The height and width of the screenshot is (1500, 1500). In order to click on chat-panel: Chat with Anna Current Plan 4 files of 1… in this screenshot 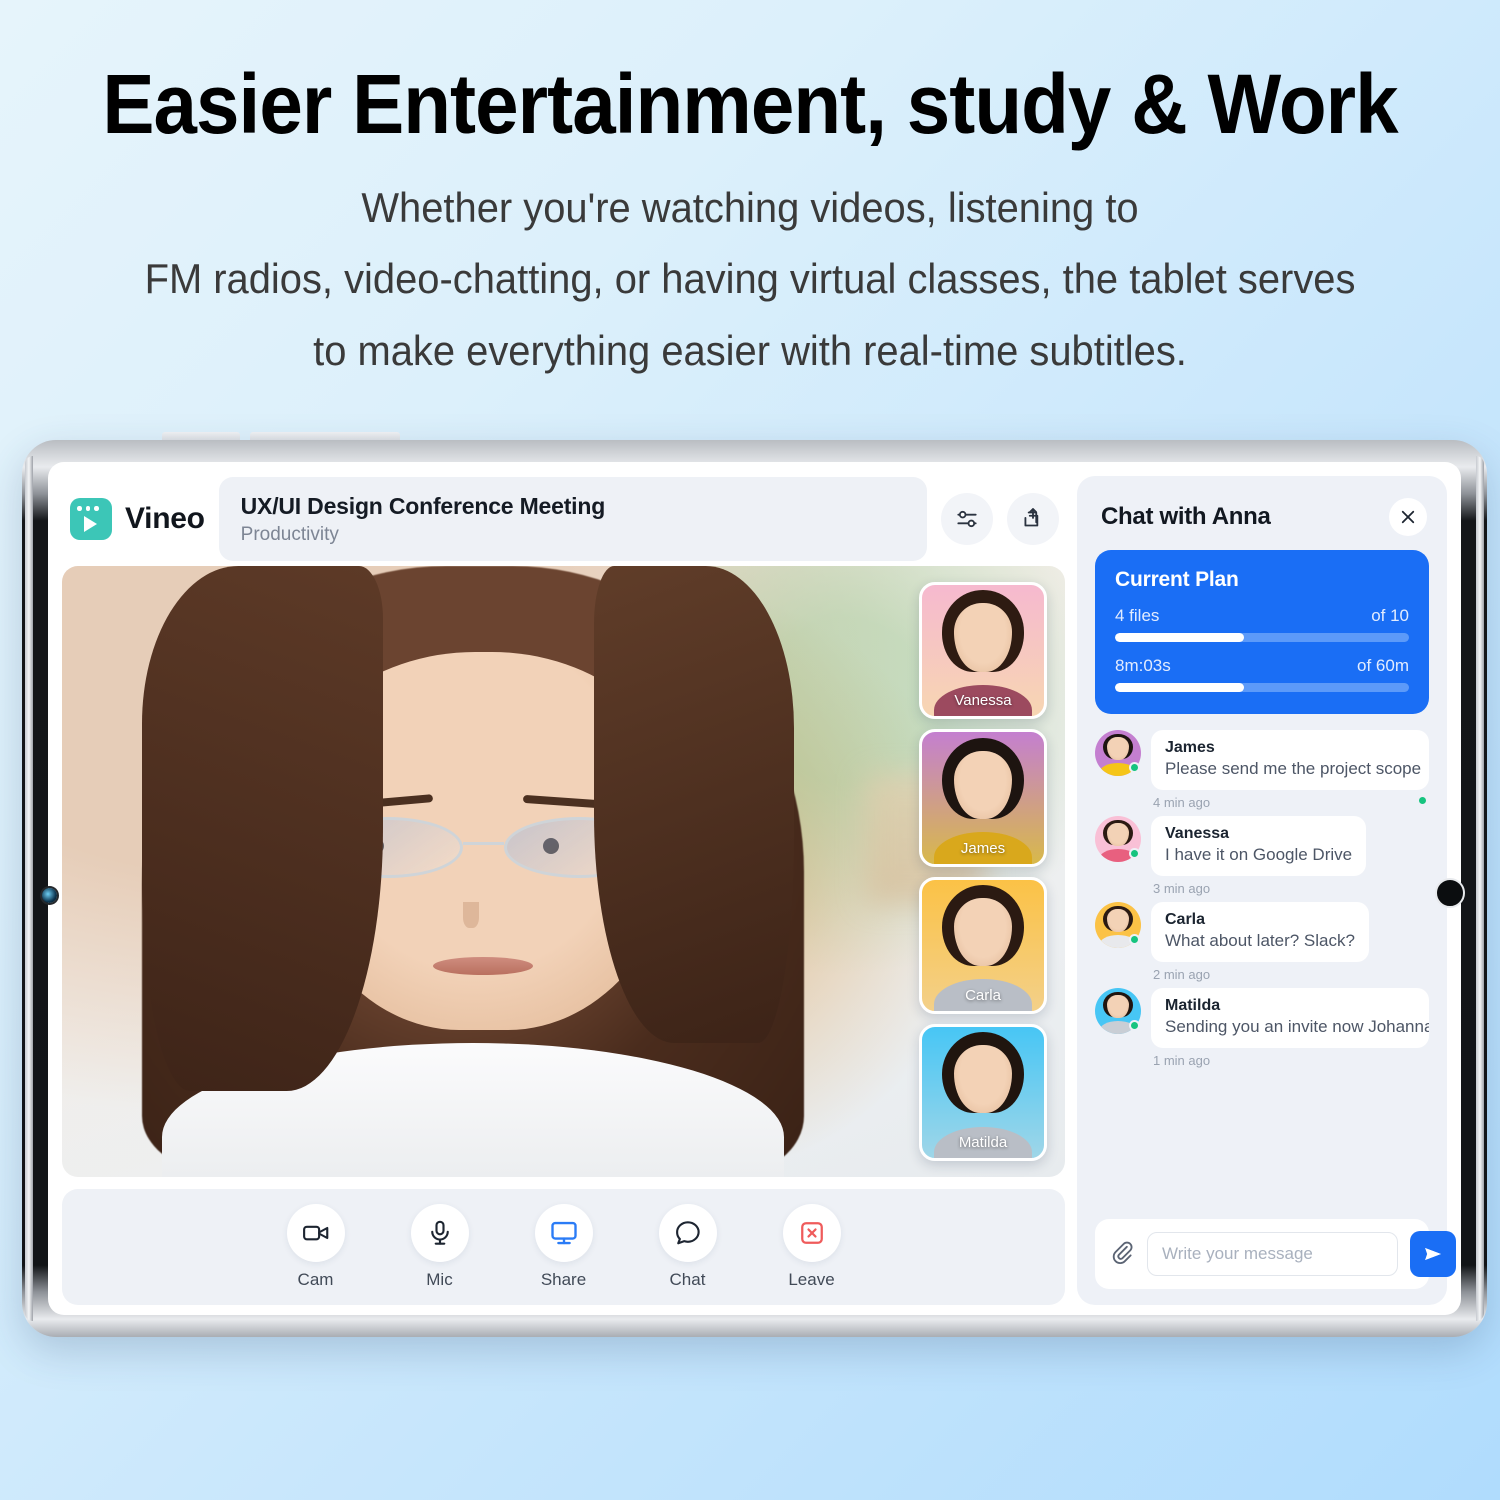, I will do `click(1266, 890)`.